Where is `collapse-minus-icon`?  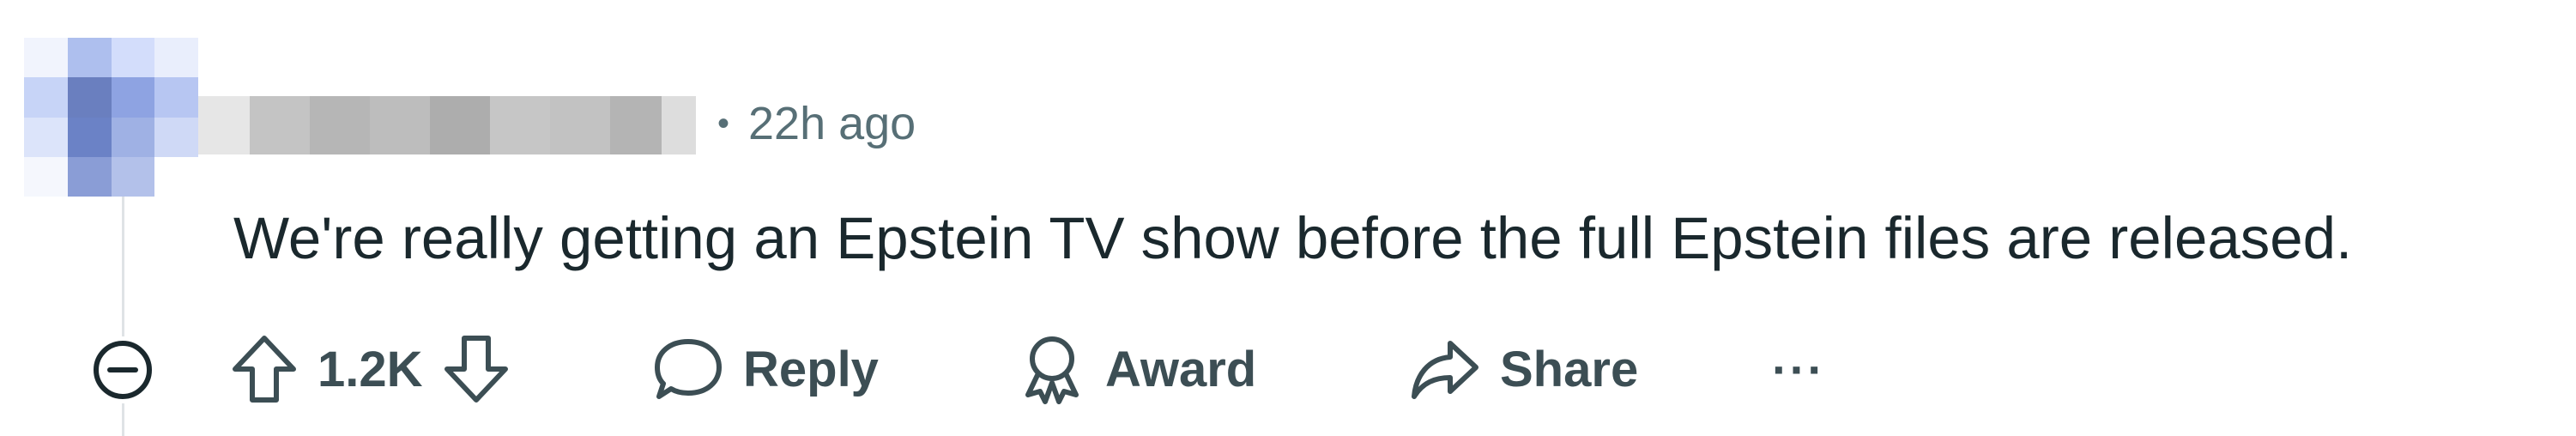 collapse-minus-icon is located at coordinates (123, 370).